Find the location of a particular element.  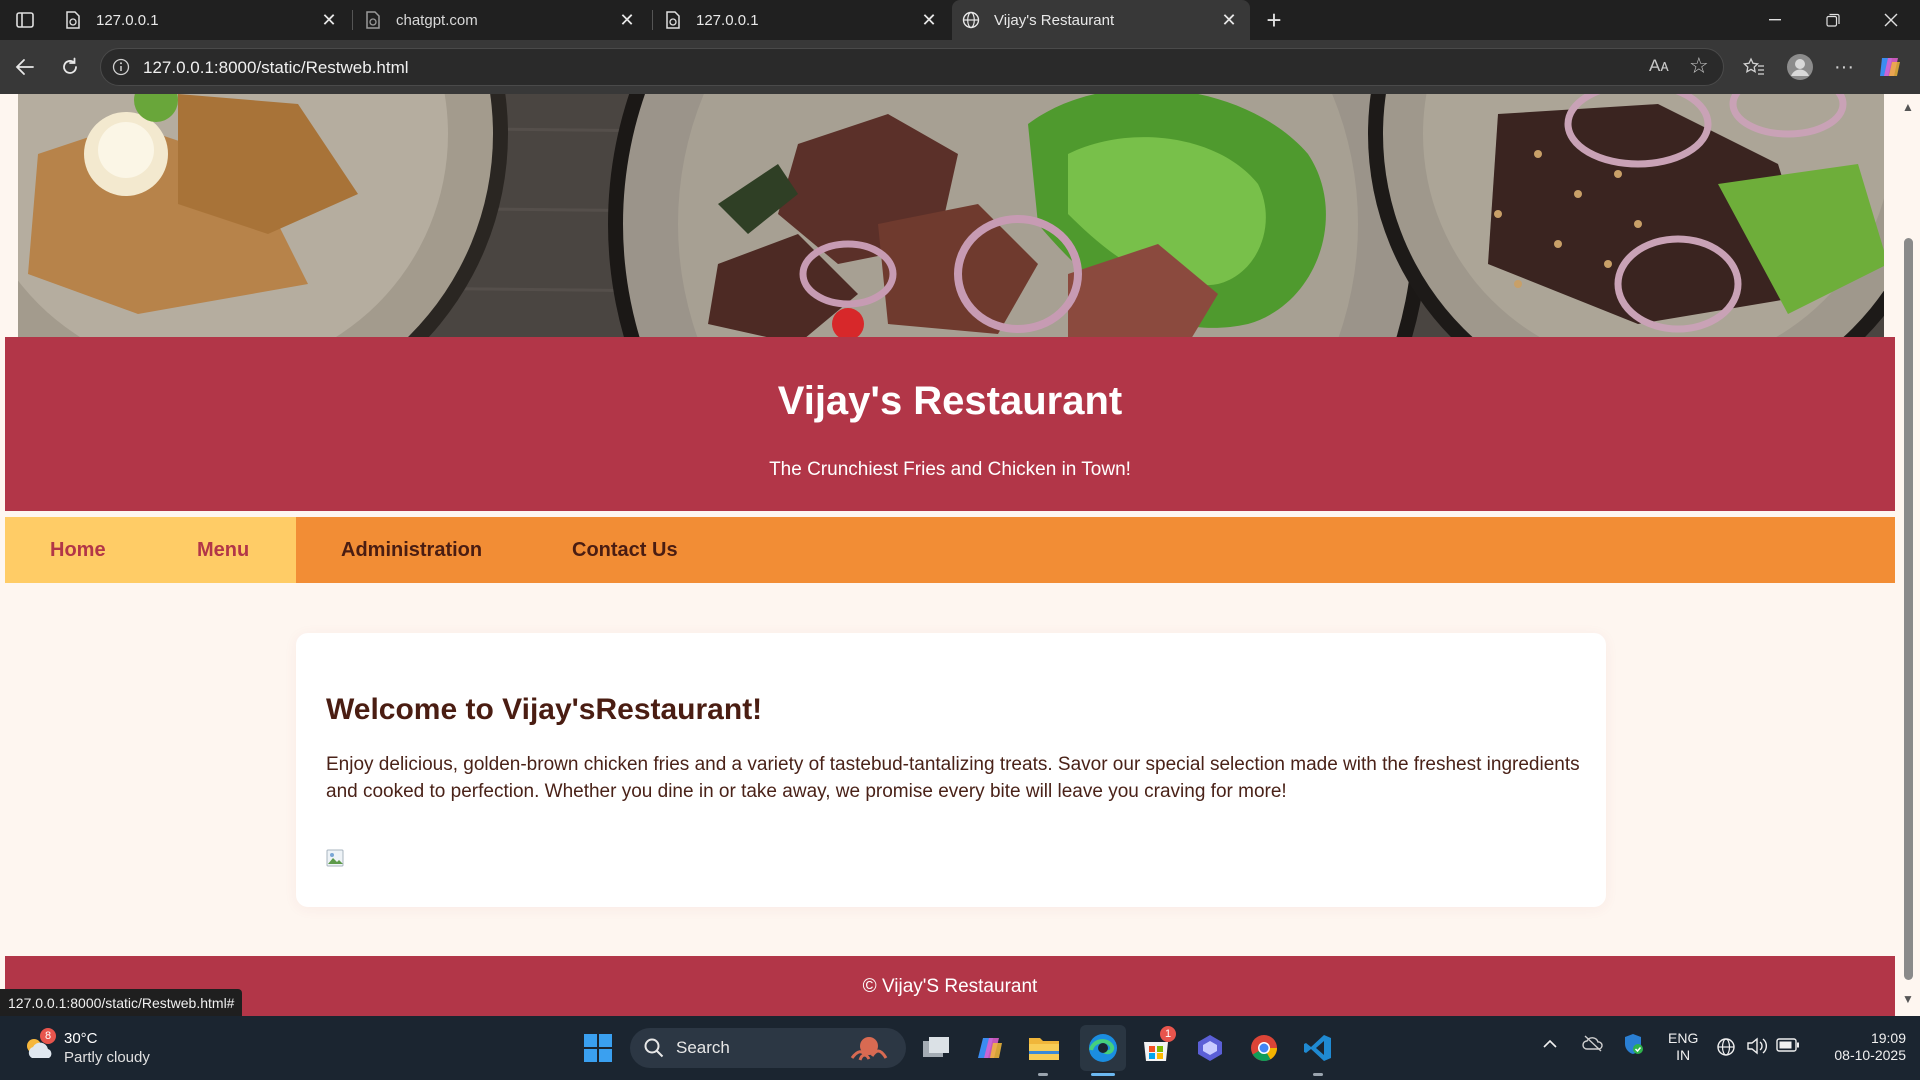

footer-copyright: © Vijay'S Restaurant is located at coordinates (950, 986).